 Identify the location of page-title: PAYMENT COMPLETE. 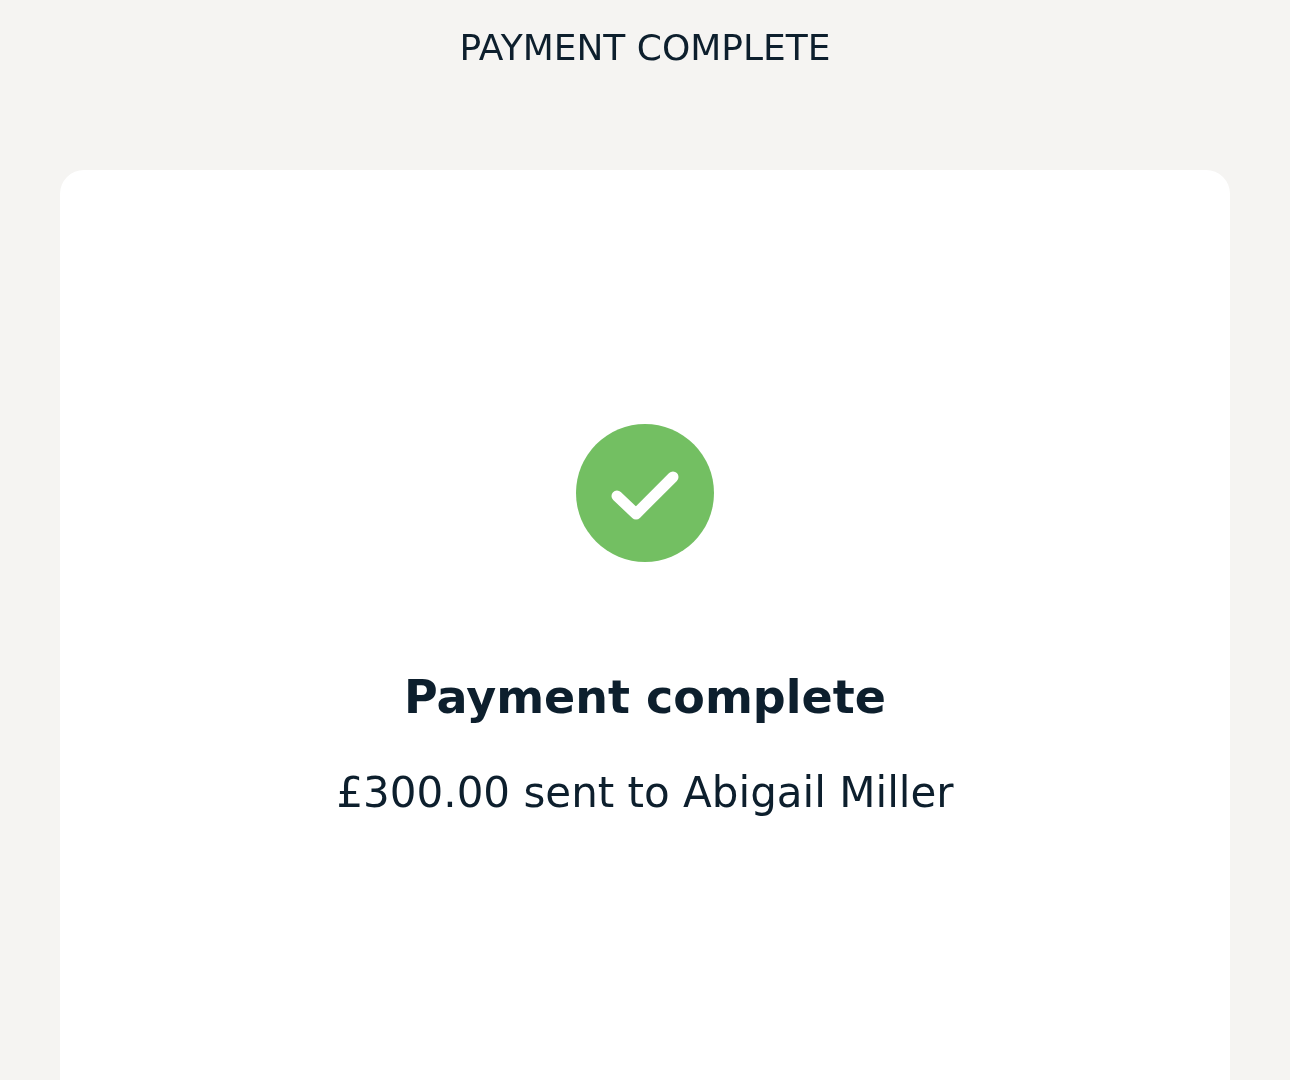
(645, 48).